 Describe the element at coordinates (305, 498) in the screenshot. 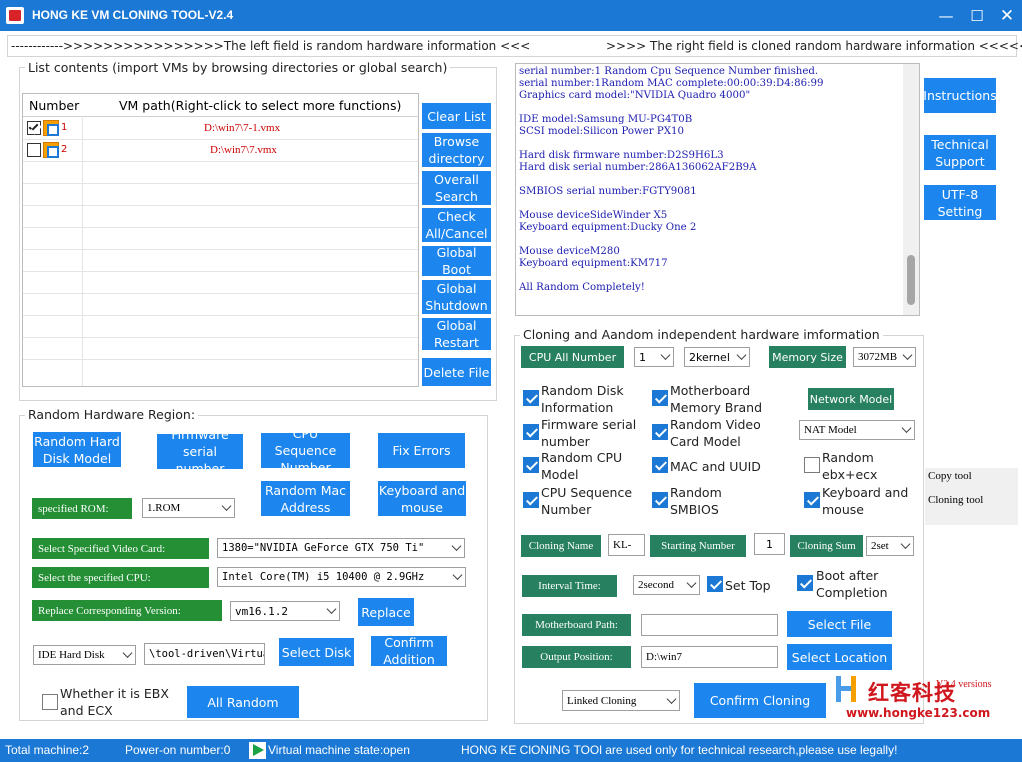

I see `random-mac-button: Random Mac Address` at that location.